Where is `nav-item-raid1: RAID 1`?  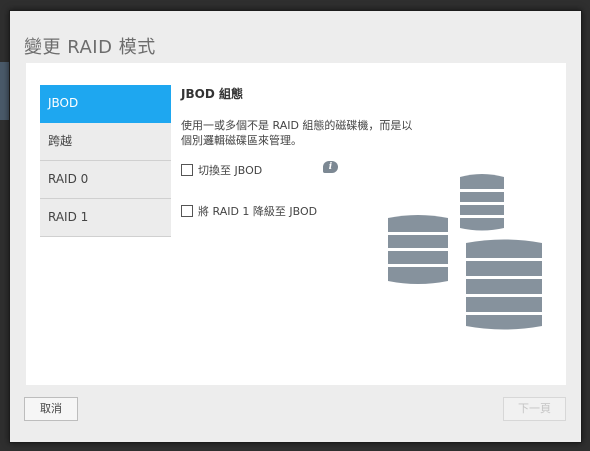
nav-item-raid1: RAID 1 is located at coordinates (105, 218).